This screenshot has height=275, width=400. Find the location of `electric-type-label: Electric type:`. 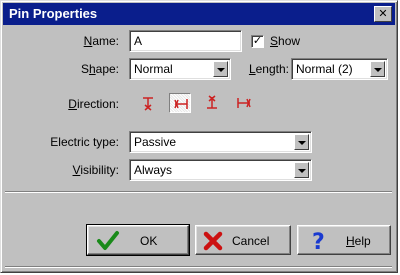

electric-type-label: Electric type: is located at coordinates (84, 142).